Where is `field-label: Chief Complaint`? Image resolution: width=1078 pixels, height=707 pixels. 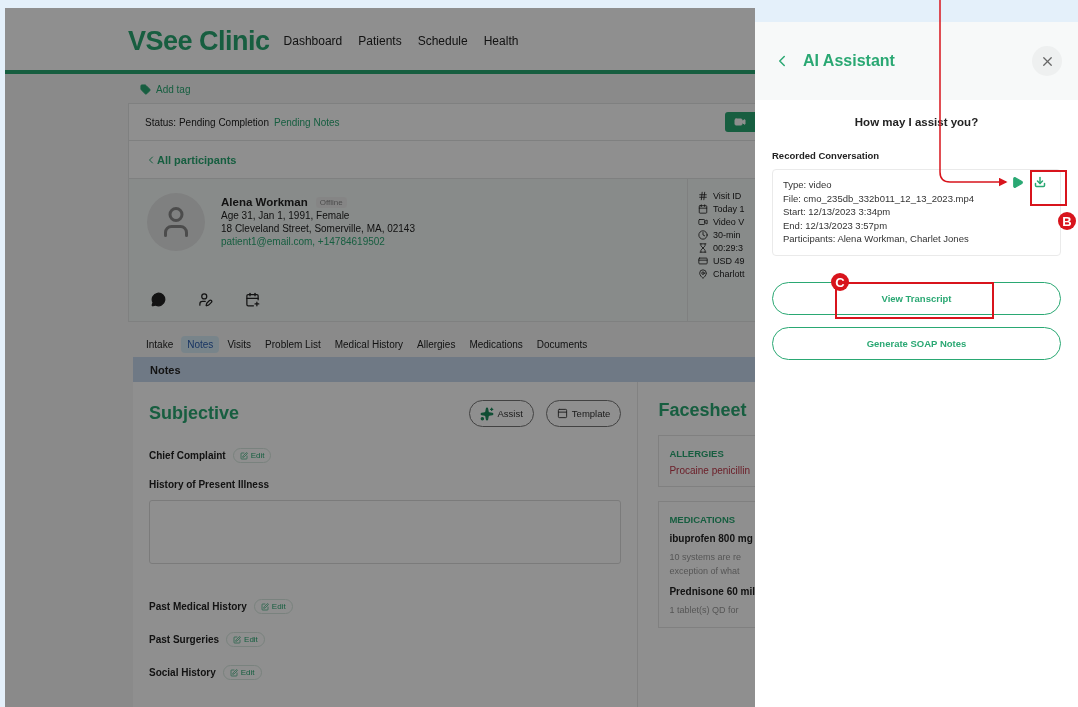
field-label: Chief Complaint is located at coordinates (187, 455).